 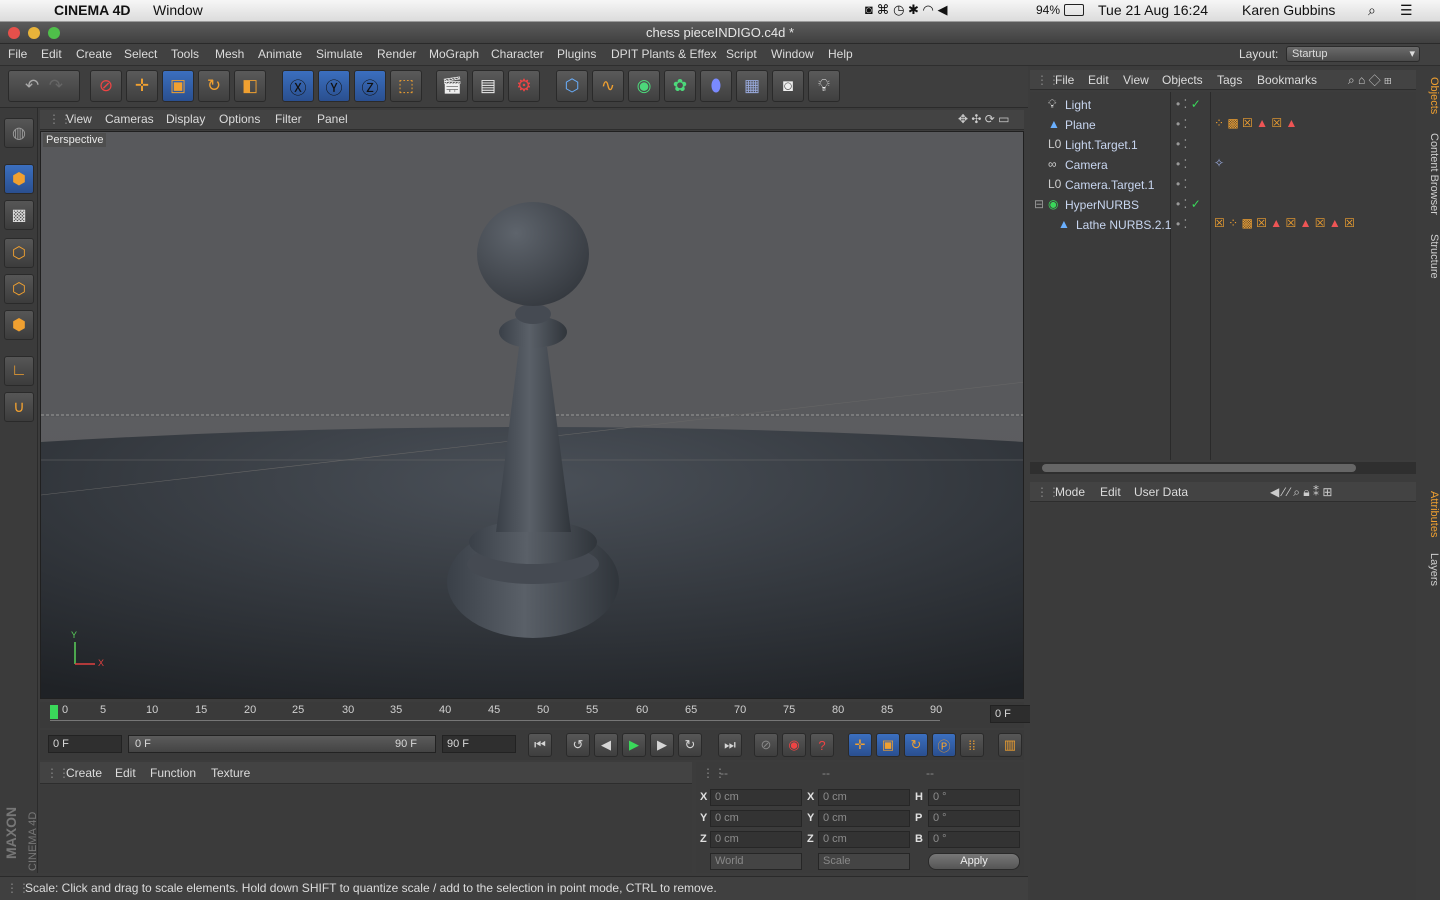 I want to click on edges-mode-button: ⬡, so click(x=19, y=289).